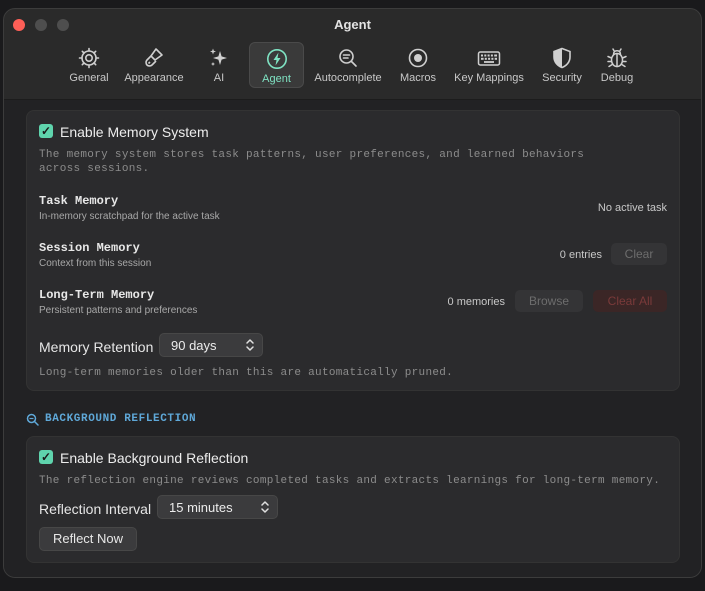 This screenshot has height=591, width=705. I want to click on session-memory-subtitle: Context from this session, so click(95, 263).